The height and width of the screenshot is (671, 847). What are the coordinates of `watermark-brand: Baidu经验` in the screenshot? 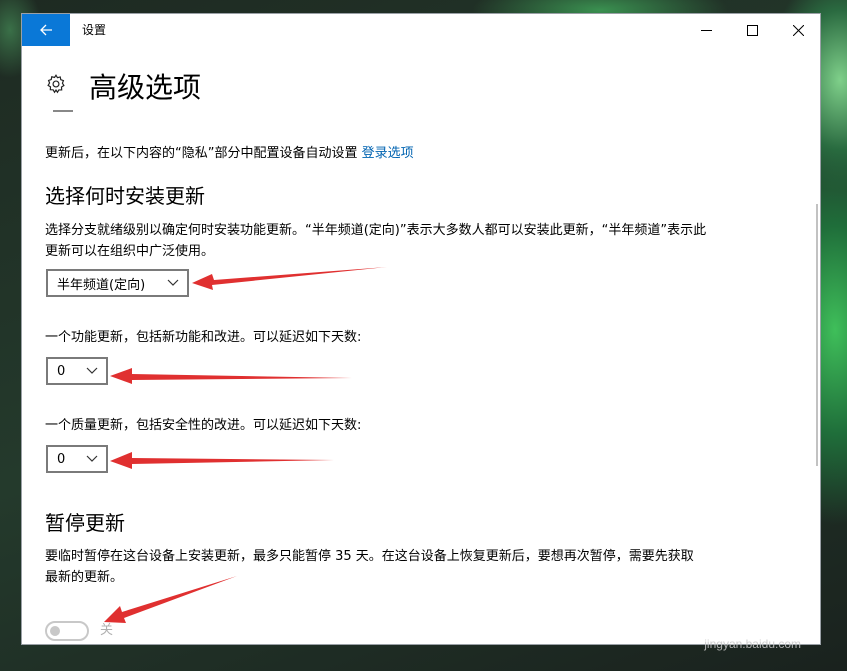 It's located at (727, 612).